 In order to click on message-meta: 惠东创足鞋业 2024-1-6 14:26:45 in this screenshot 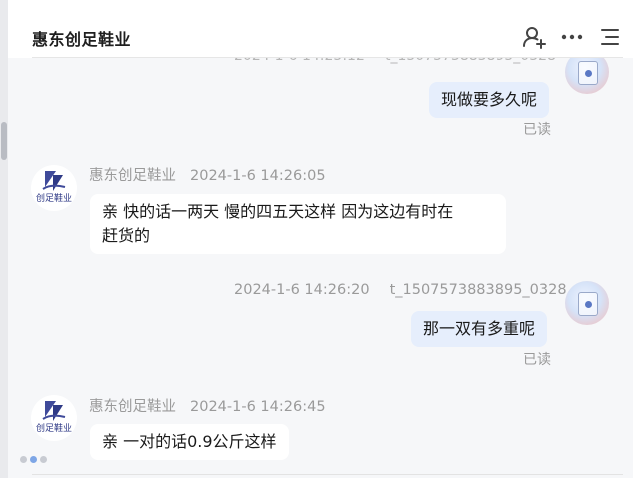, I will do `click(207, 405)`.